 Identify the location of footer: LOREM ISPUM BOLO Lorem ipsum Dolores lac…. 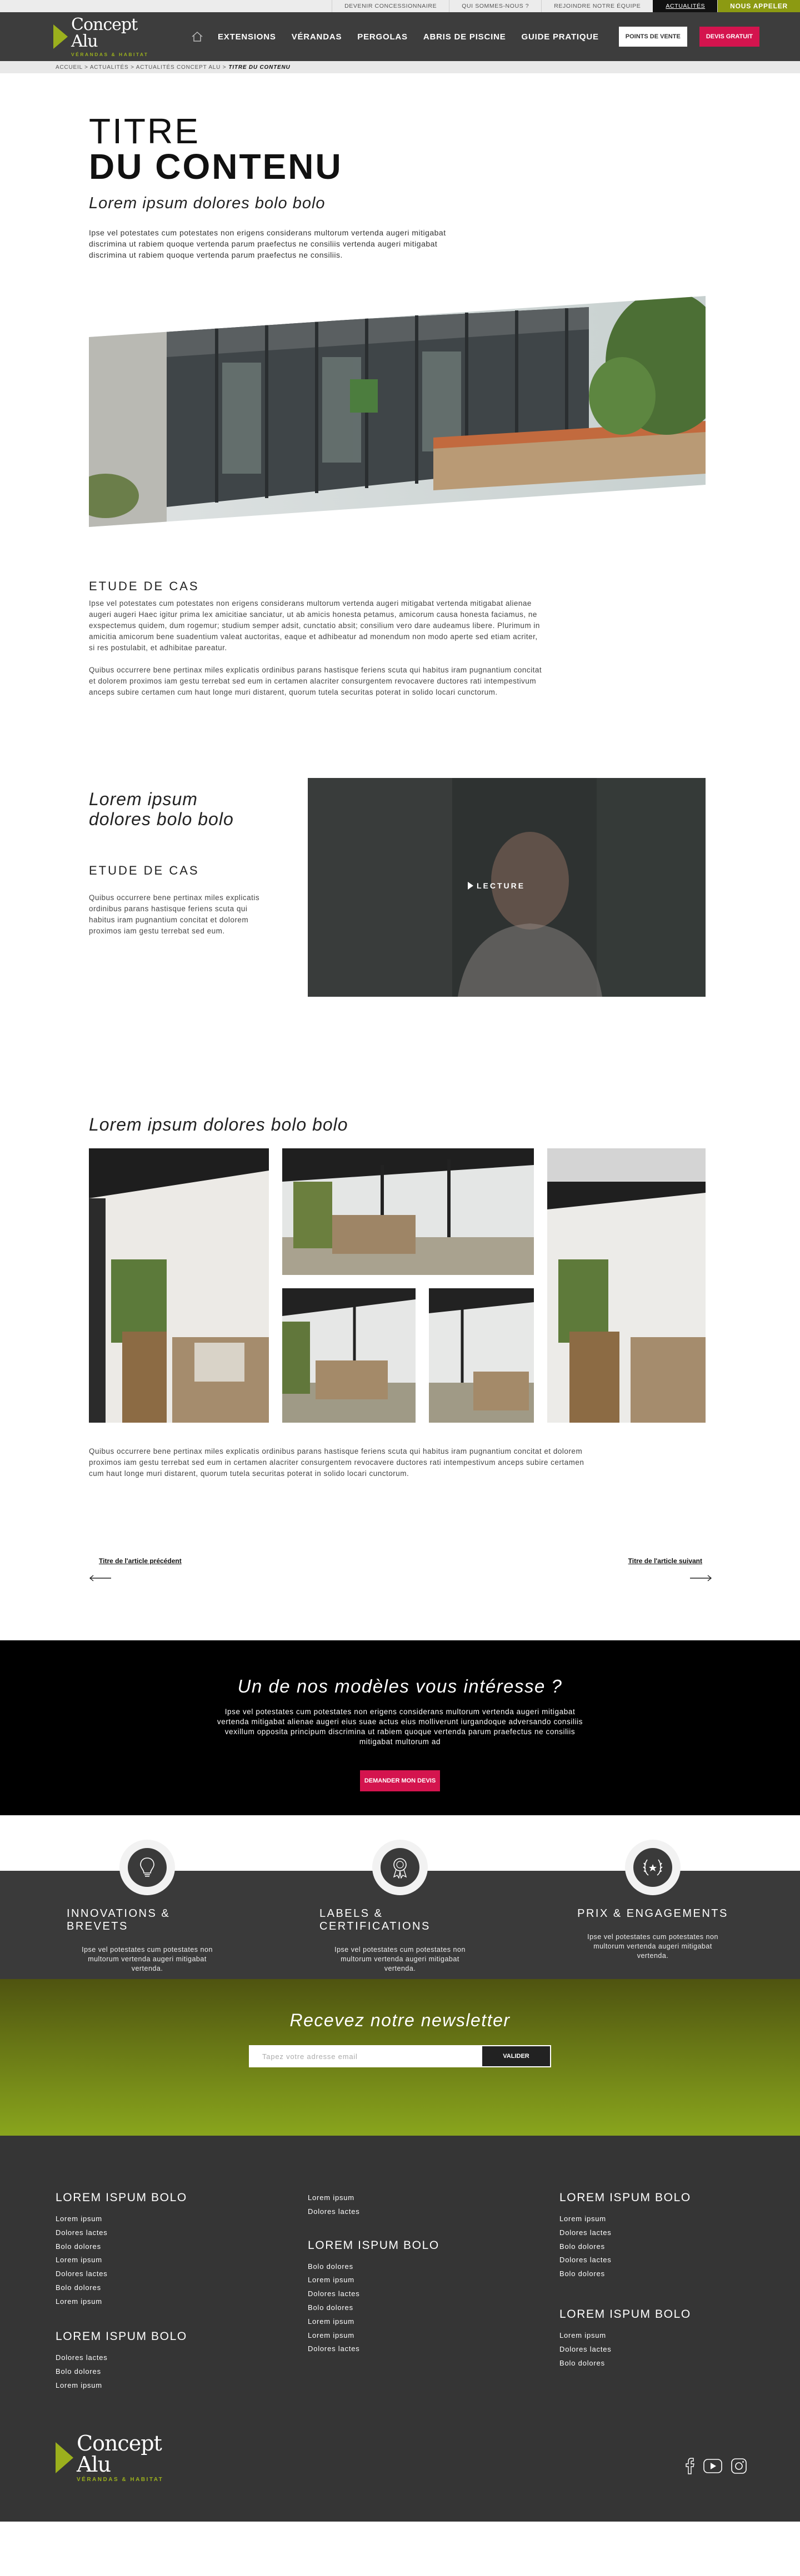
(400, 2329).